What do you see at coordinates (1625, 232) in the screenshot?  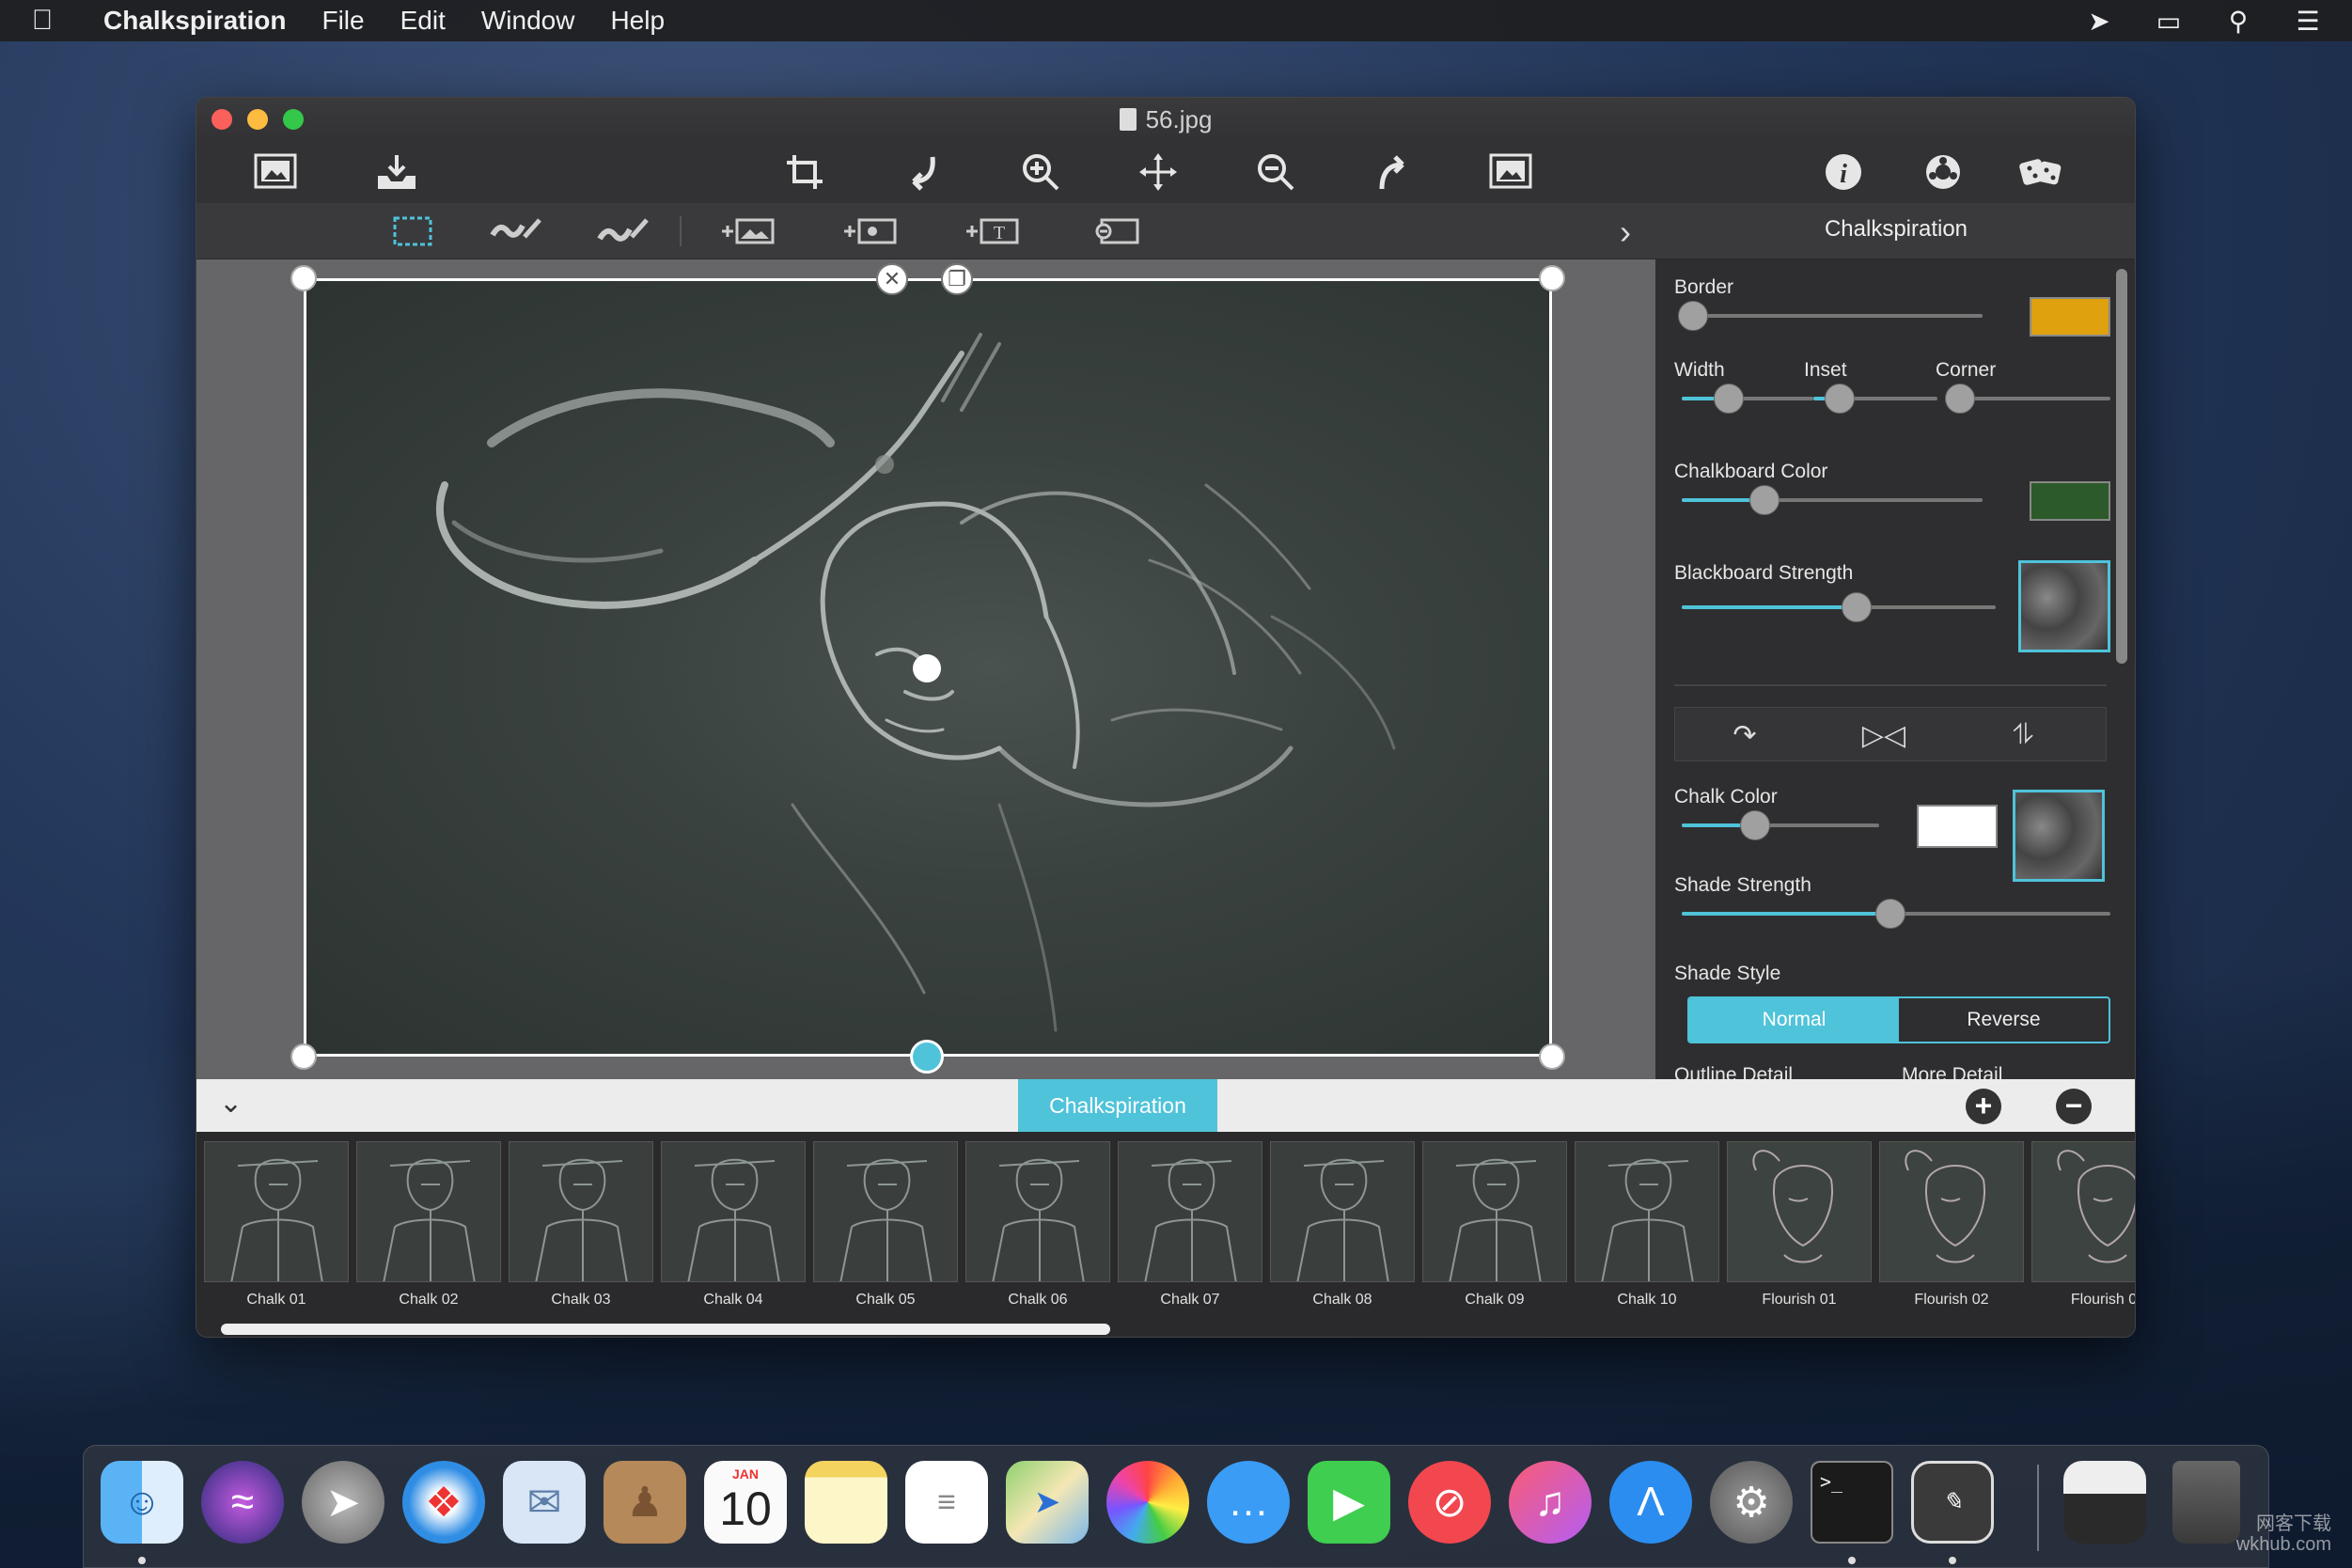 I see `chevron-right-icon: ›` at bounding box center [1625, 232].